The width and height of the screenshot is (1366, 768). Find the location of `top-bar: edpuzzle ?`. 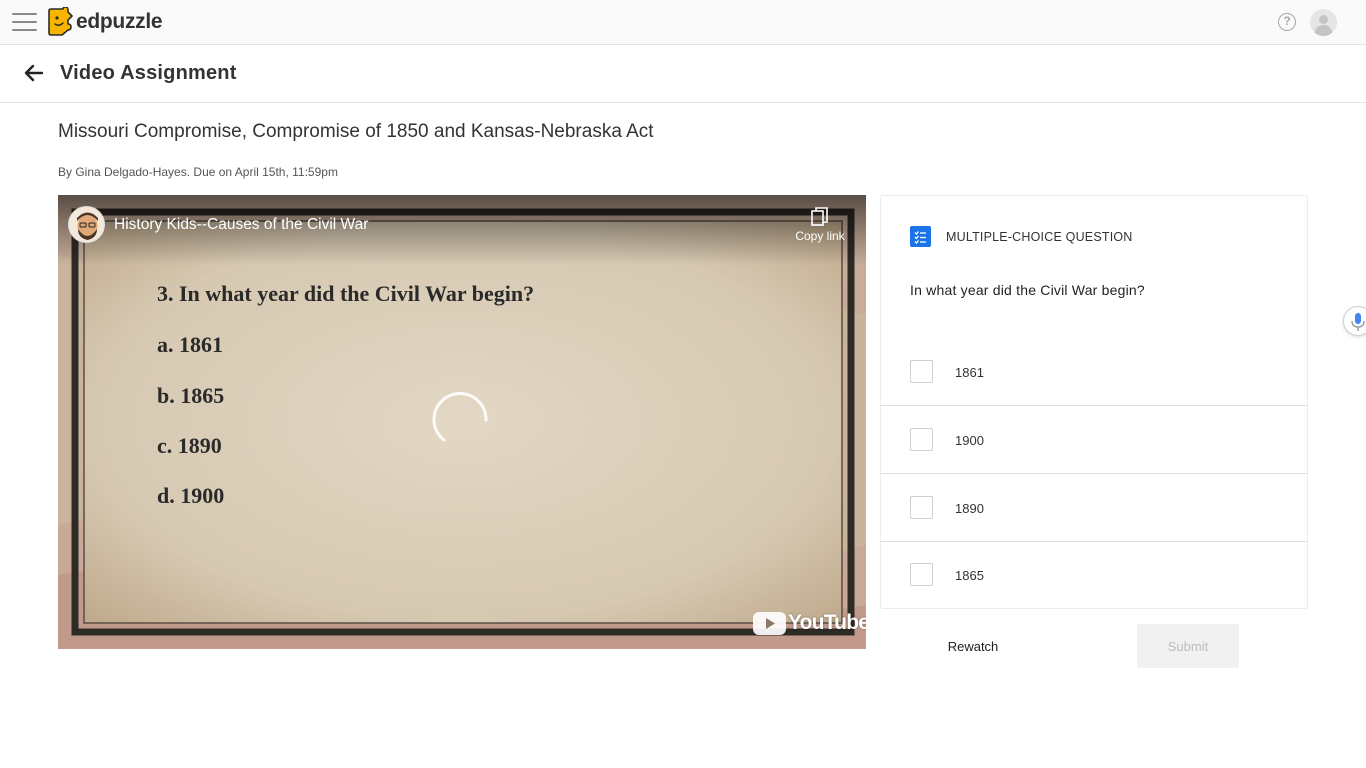

top-bar: edpuzzle ? is located at coordinates (683, 22).